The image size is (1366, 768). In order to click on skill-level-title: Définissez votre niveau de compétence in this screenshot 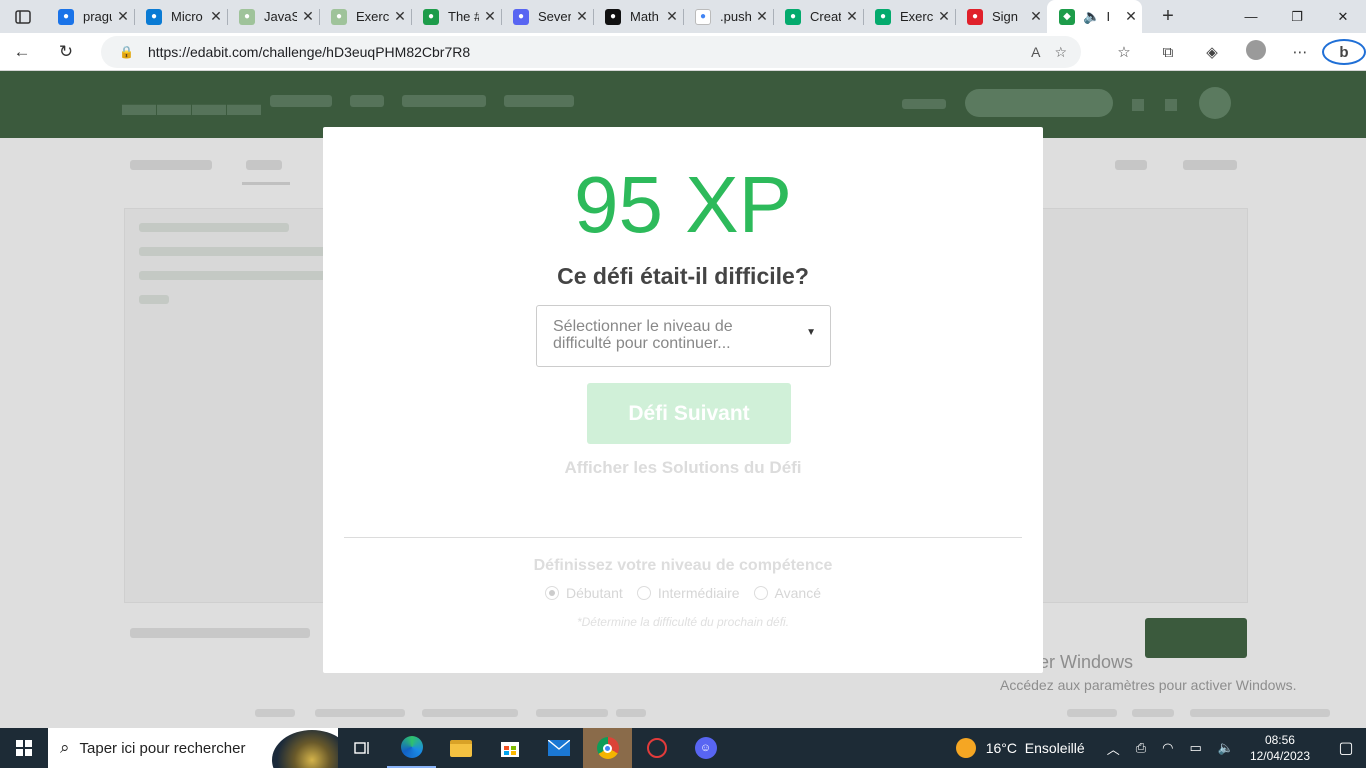, I will do `click(683, 565)`.